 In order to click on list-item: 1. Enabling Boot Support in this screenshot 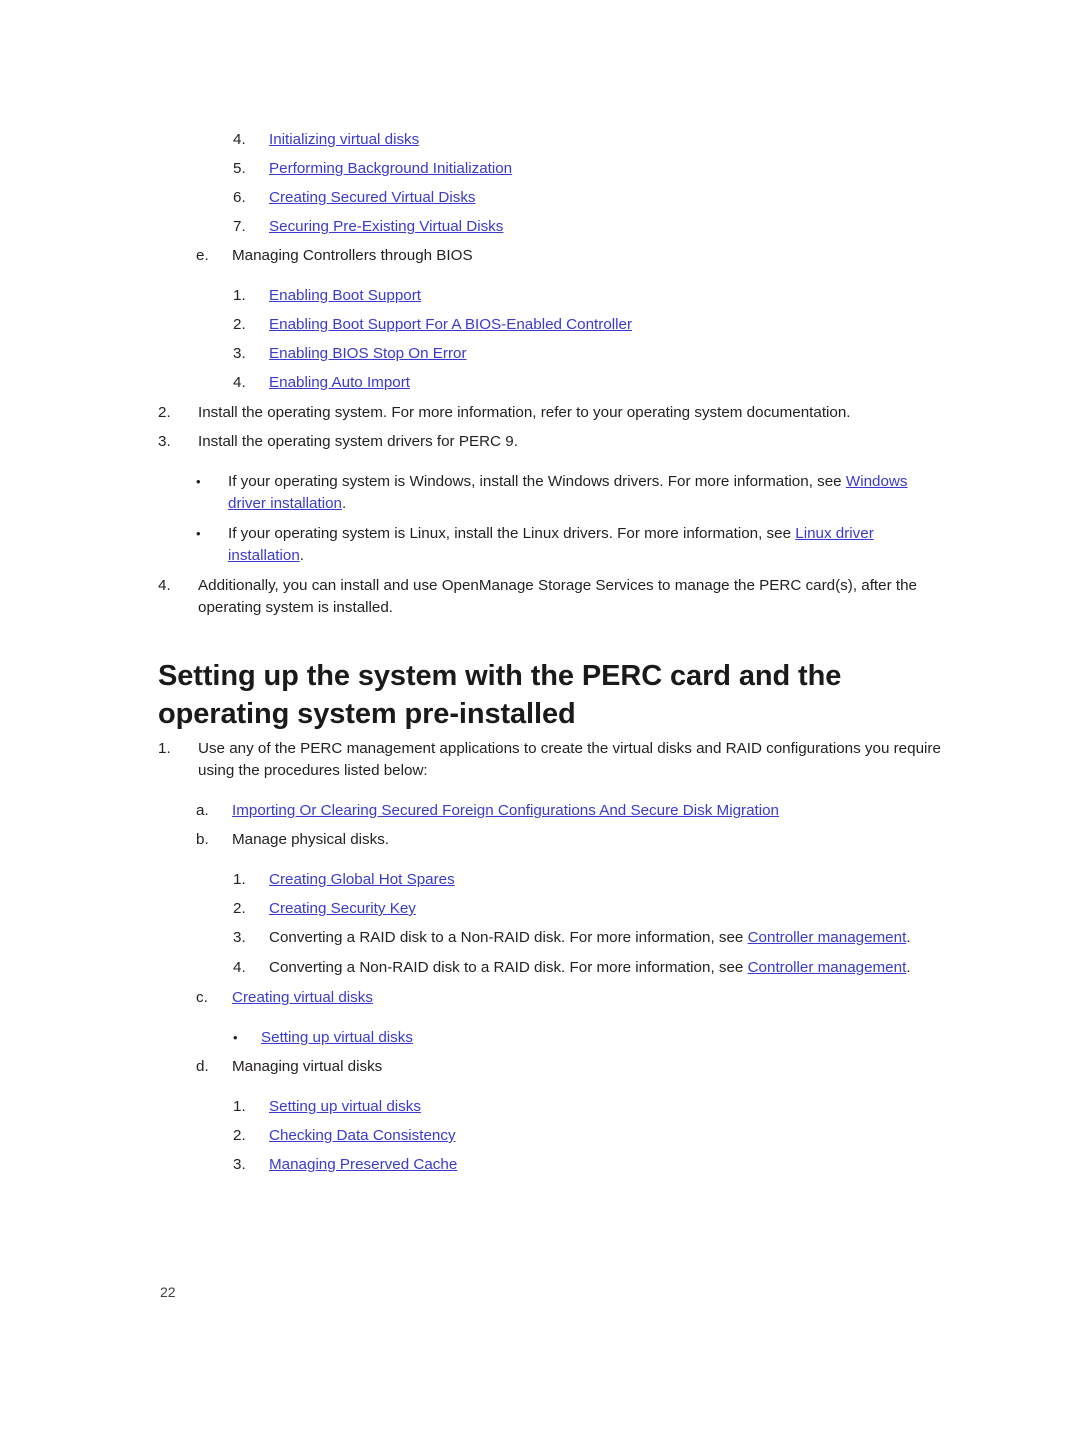, I will do `click(656, 296)`.